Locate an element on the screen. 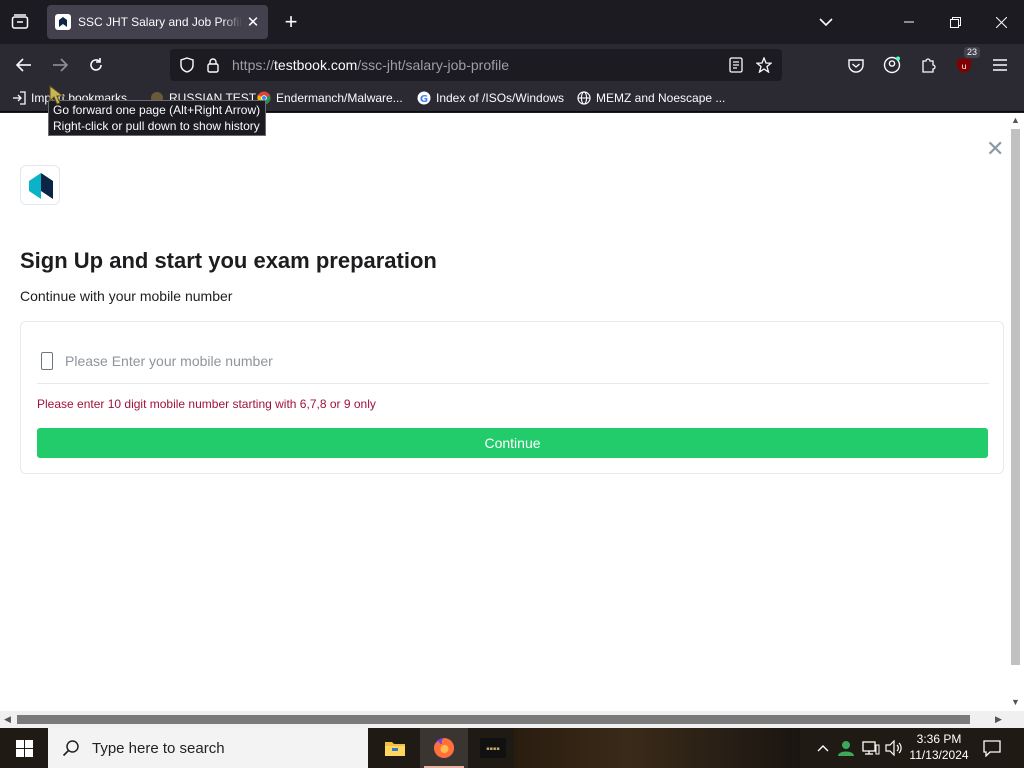 This screenshot has height=768, width=1024. extensions-button is located at coordinates (928, 65).